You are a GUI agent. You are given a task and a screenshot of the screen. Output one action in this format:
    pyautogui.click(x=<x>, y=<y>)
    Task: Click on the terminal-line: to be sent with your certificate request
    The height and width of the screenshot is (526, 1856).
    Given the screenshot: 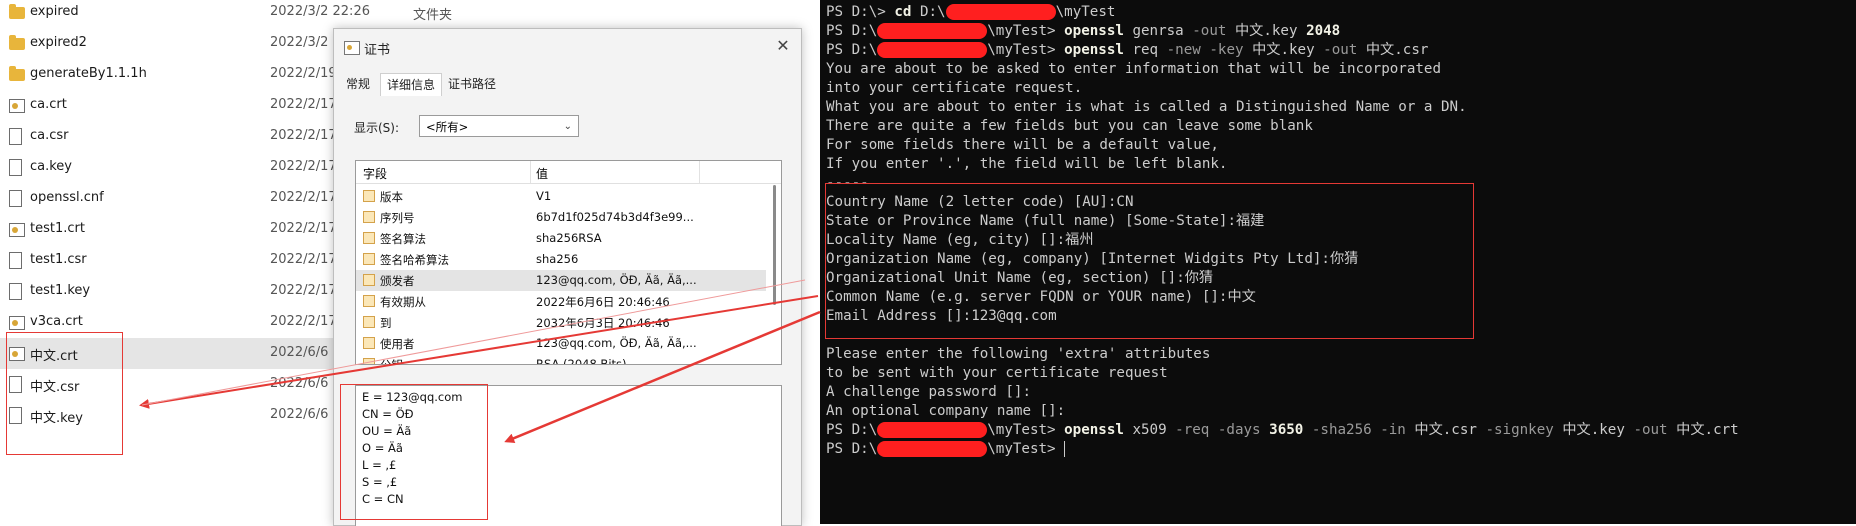 What is the action you would take?
    pyautogui.click(x=997, y=373)
    